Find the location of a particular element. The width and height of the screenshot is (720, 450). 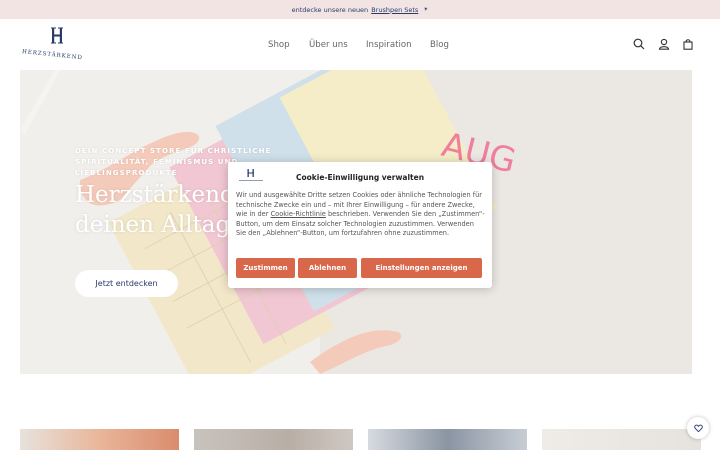

cart-icon is located at coordinates (688, 44).